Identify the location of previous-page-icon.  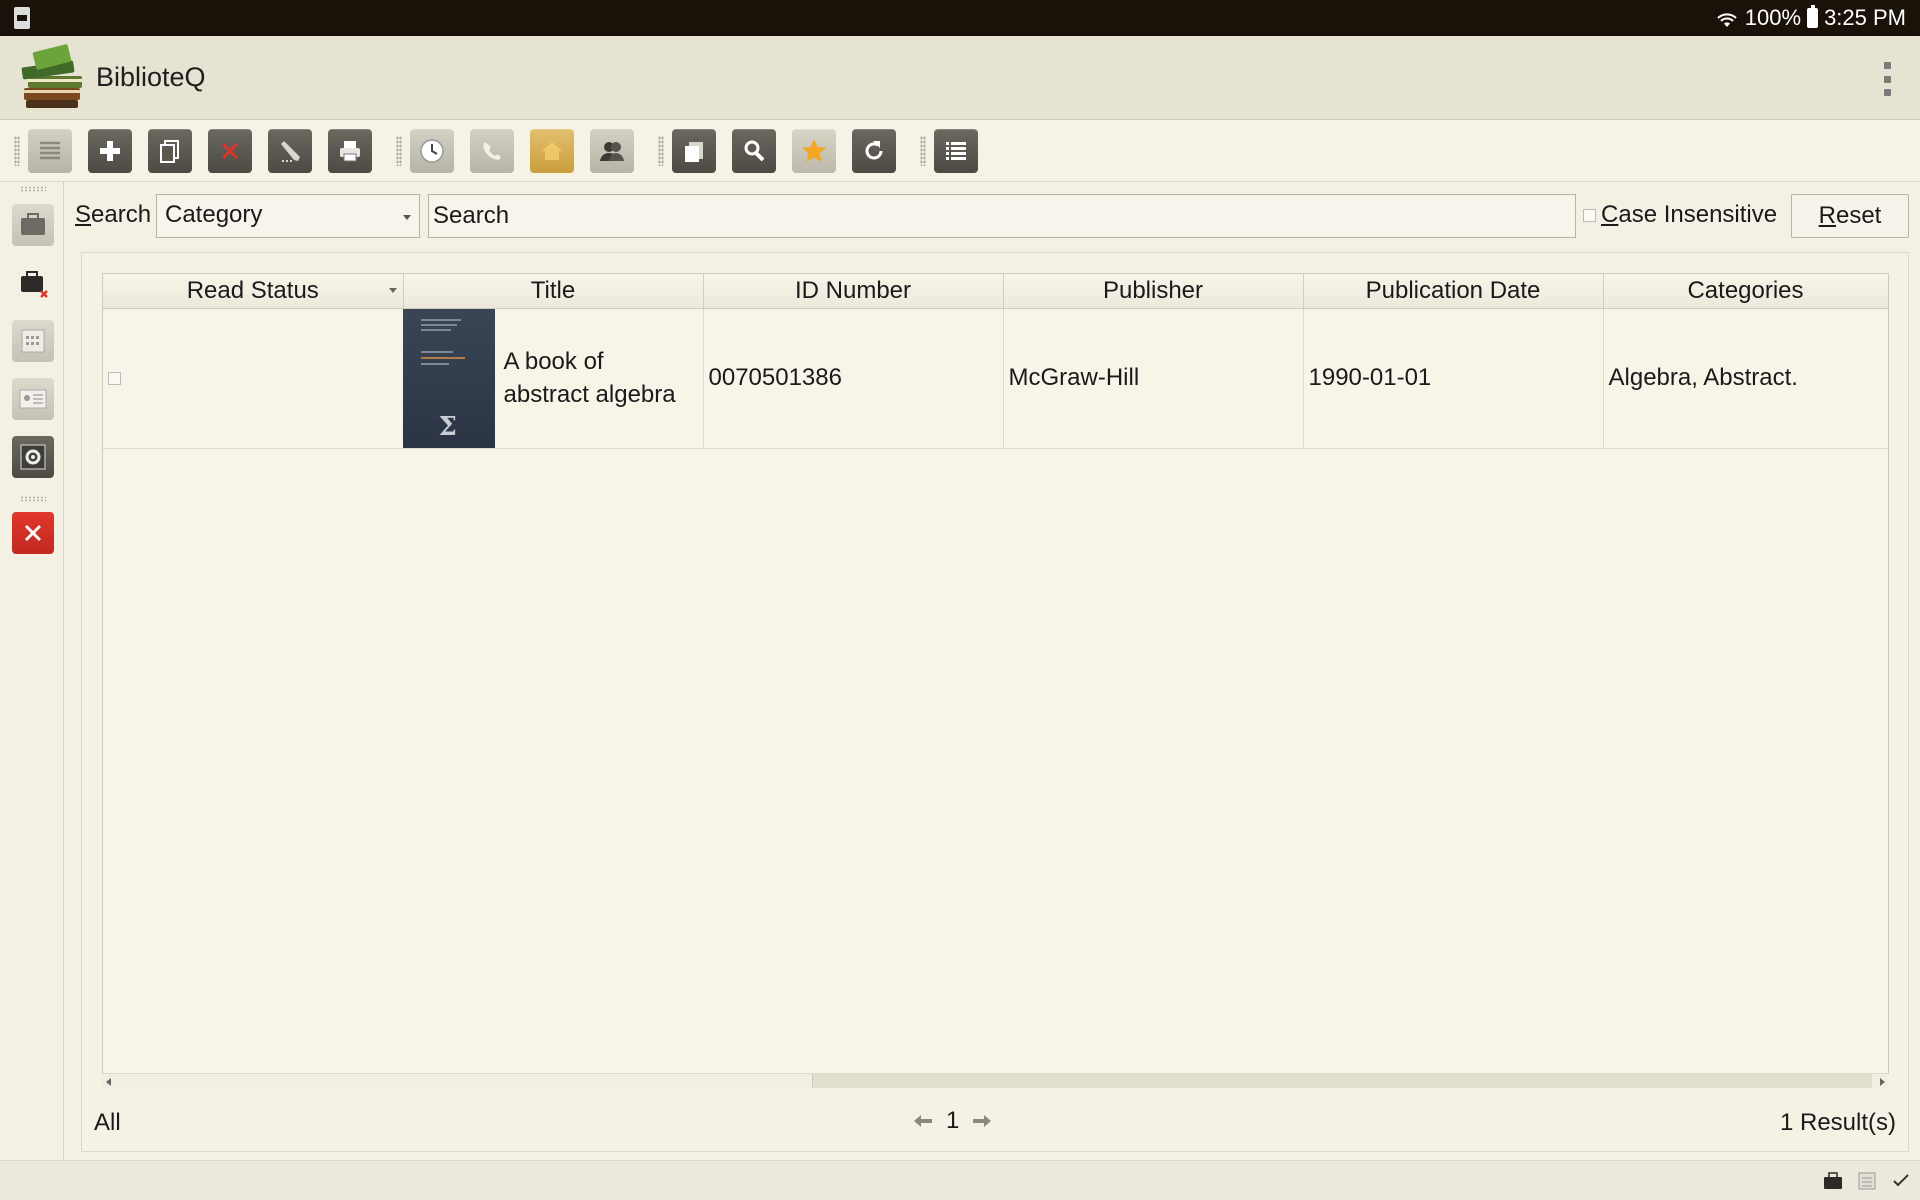
(923, 1121).